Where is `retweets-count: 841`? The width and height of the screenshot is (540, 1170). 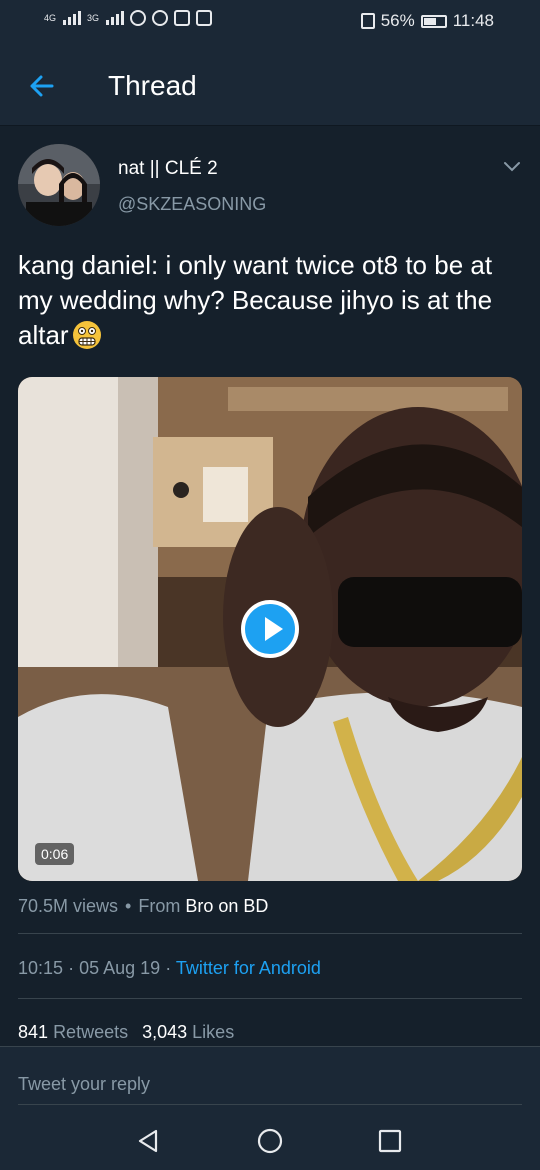 retweets-count: 841 is located at coordinates (33, 1032).